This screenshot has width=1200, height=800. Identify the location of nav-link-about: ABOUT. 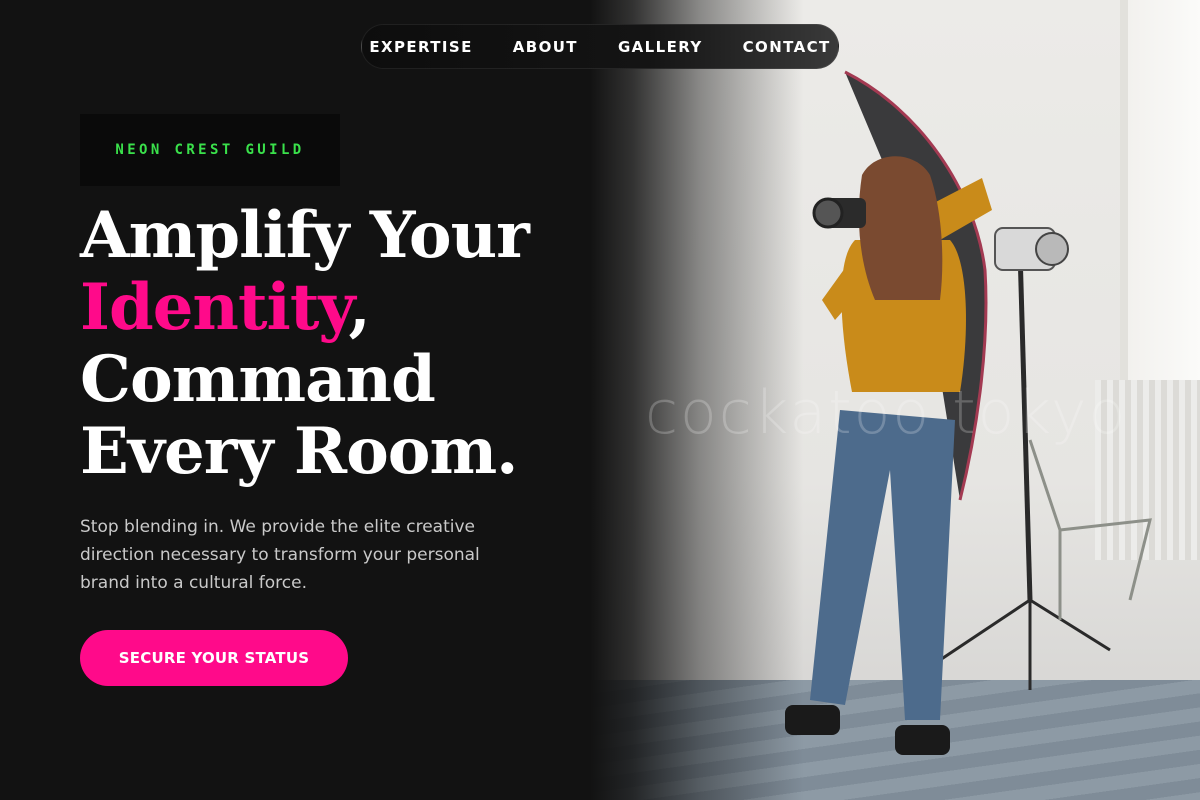
(545, 47).